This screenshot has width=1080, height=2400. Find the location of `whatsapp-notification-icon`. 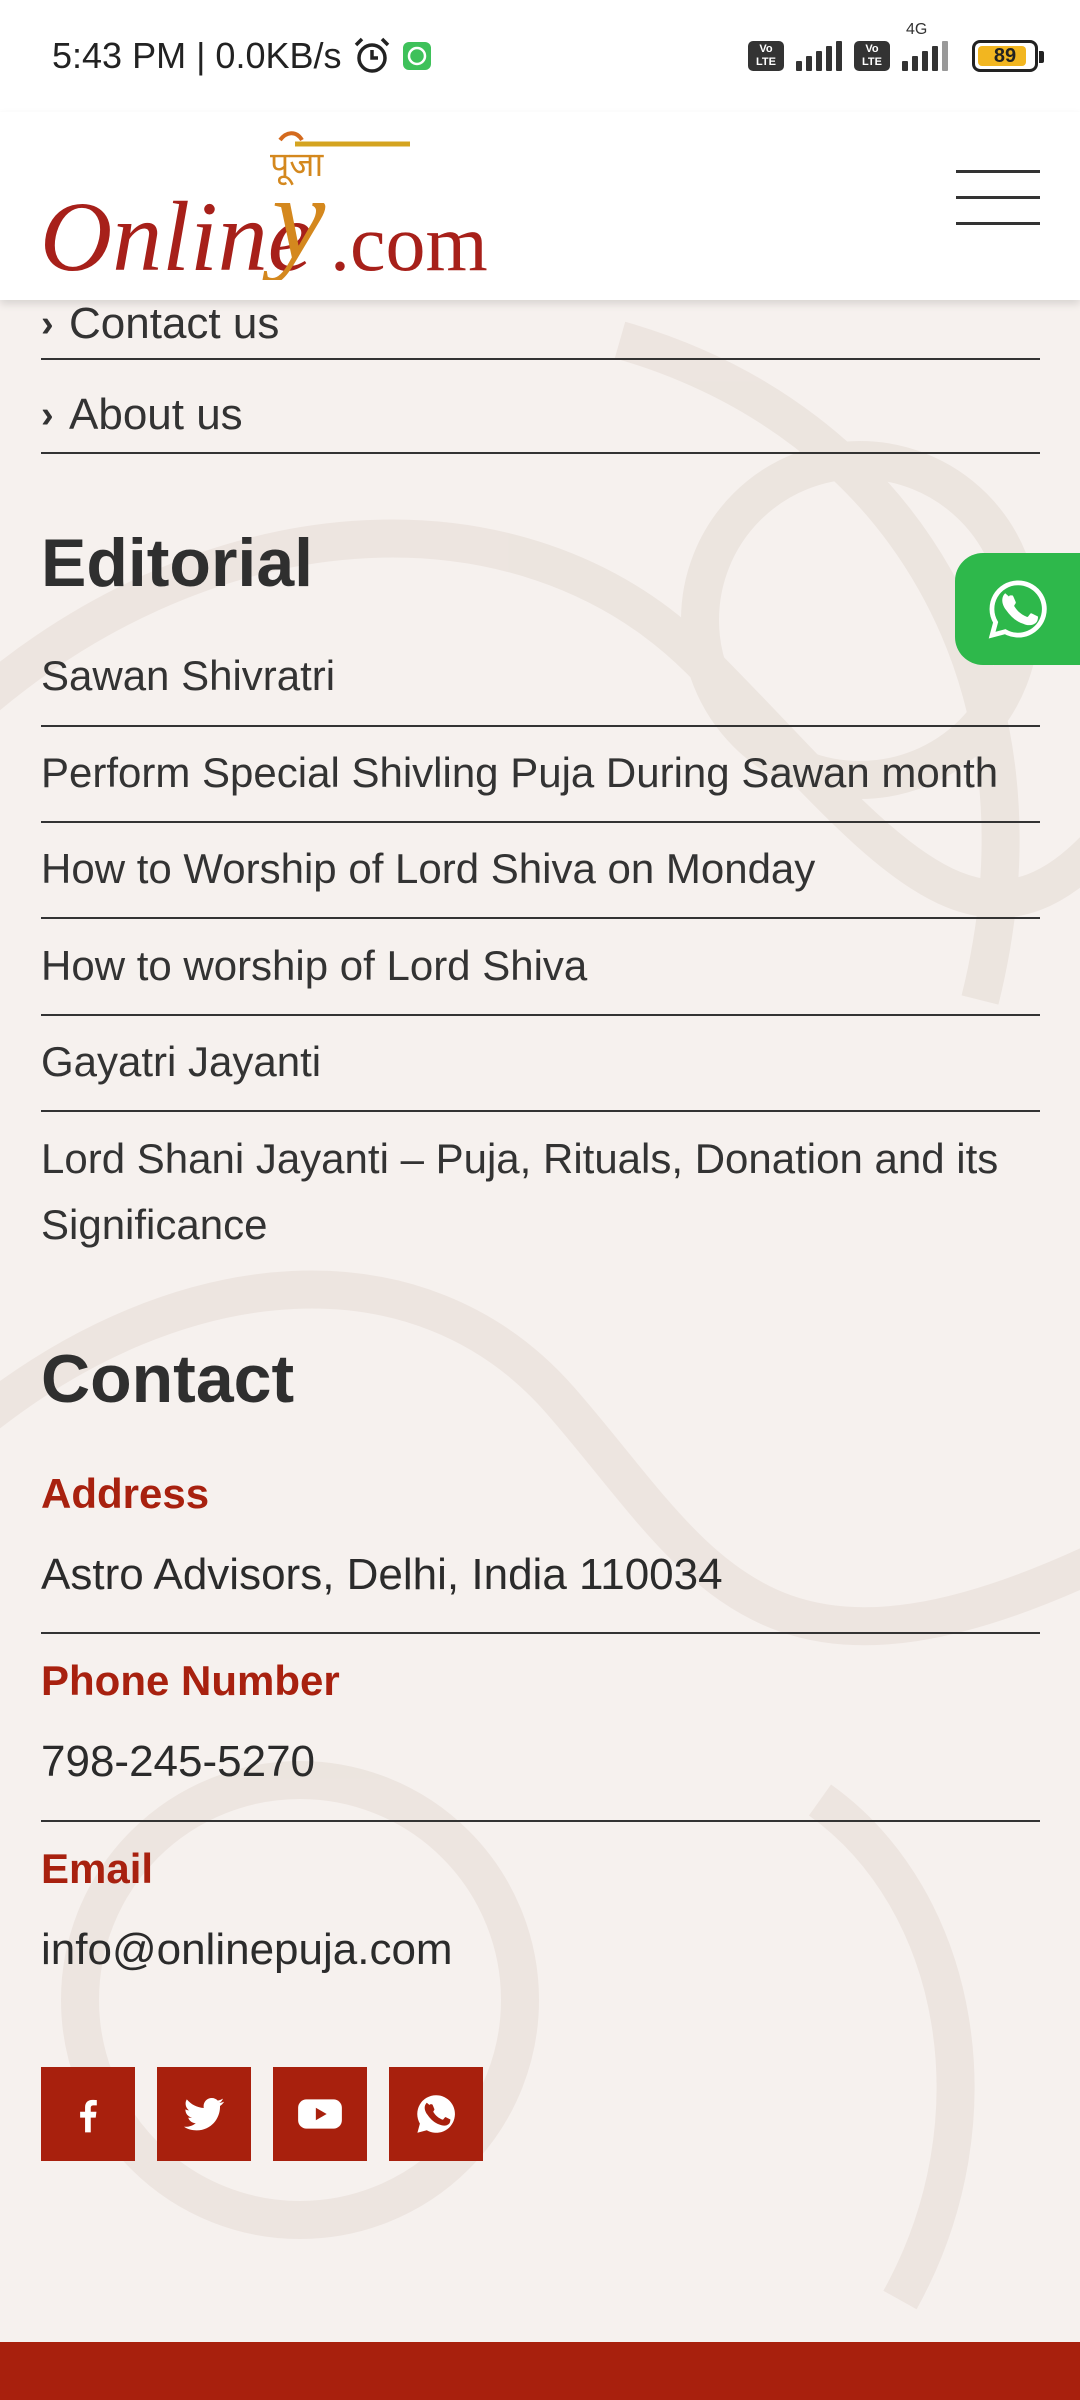

whatsapp-notification-icon is located at coordinates (416, 56).